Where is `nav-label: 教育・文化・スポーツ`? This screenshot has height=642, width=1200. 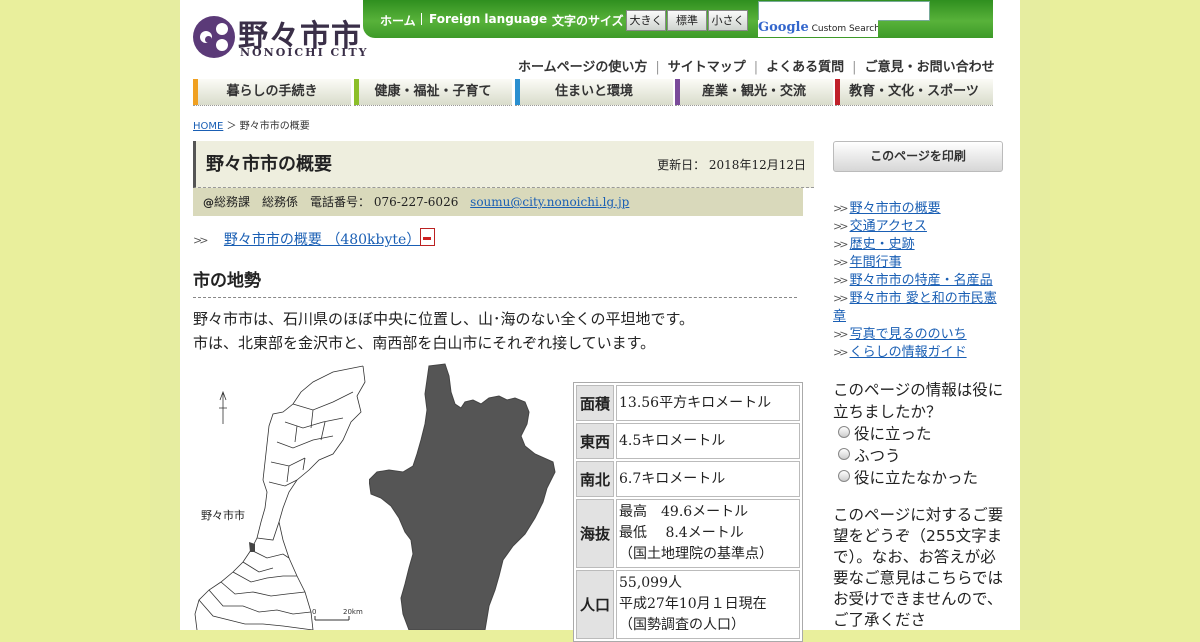 nav-label: 教育・文化・スポーツ is located at coordinates (914, 91).